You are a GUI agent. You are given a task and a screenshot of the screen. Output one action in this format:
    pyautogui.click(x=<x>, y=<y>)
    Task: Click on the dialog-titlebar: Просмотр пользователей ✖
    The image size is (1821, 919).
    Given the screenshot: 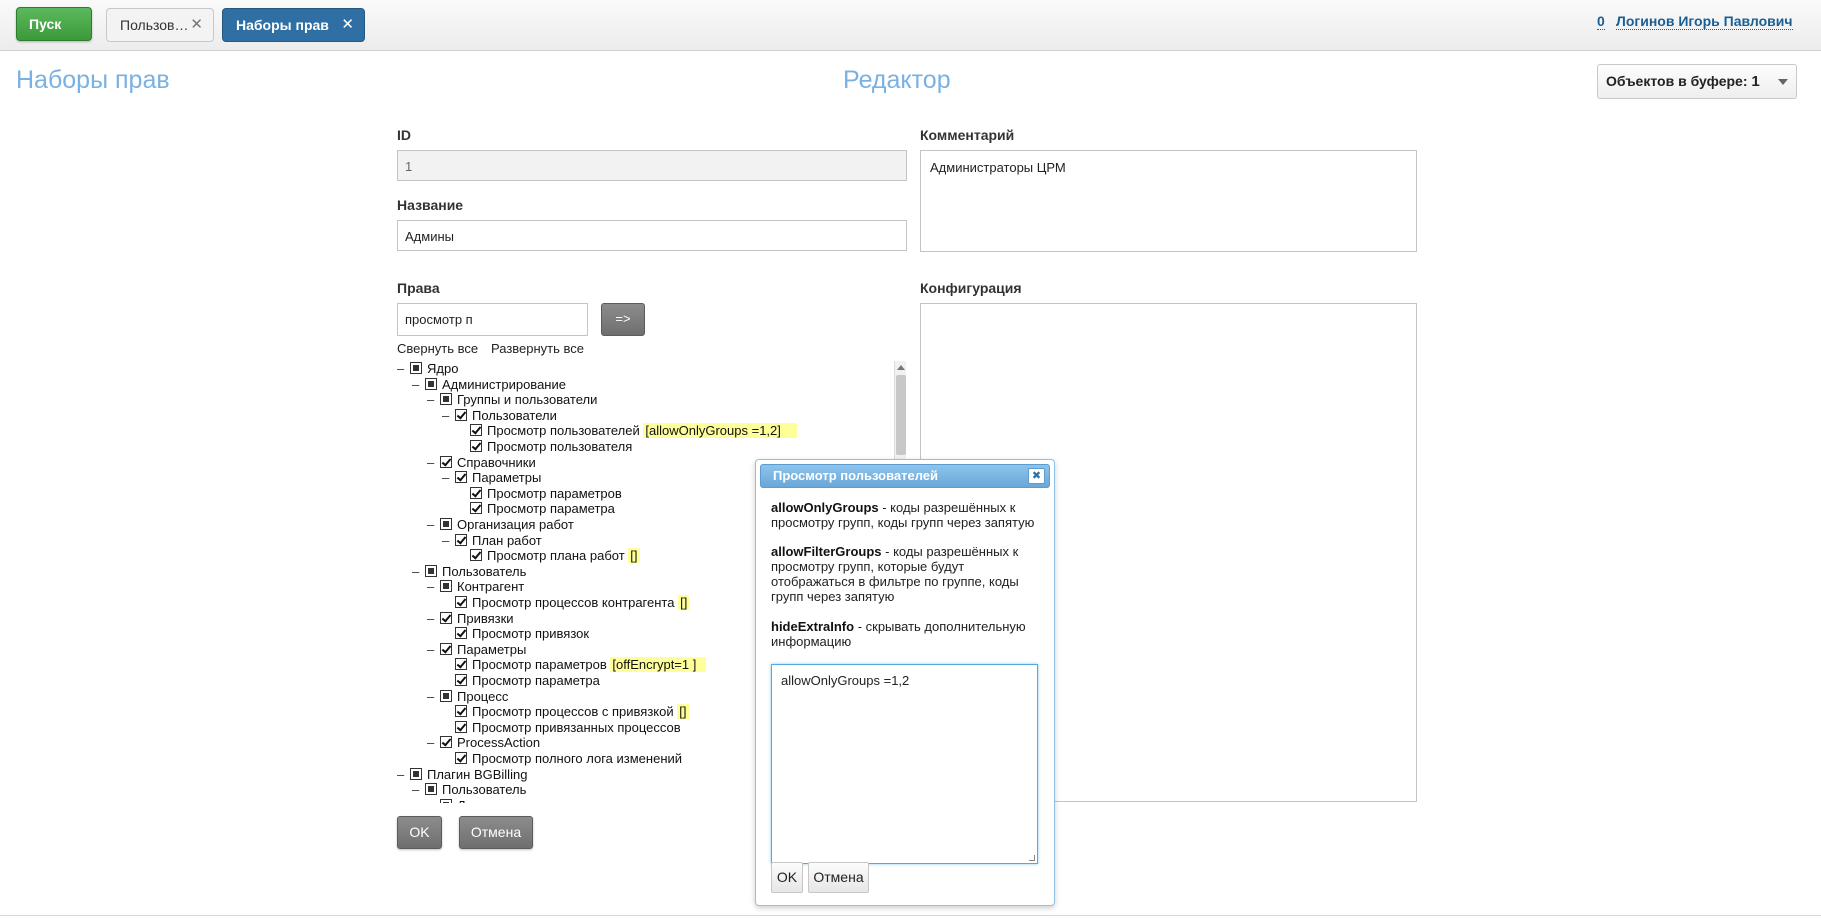 What is the action you would take?
    pyautogui.click(x=905, y=476)
    